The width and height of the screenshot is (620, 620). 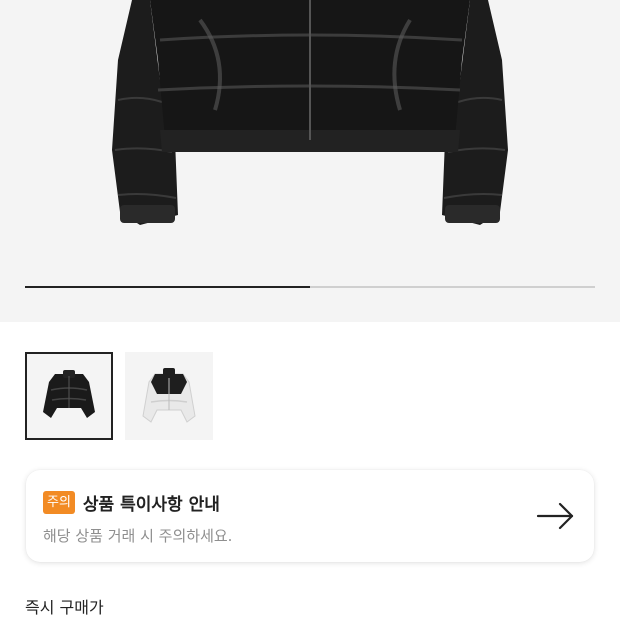 I want to click on gallery-progress-track, so click(x=310, y=287).